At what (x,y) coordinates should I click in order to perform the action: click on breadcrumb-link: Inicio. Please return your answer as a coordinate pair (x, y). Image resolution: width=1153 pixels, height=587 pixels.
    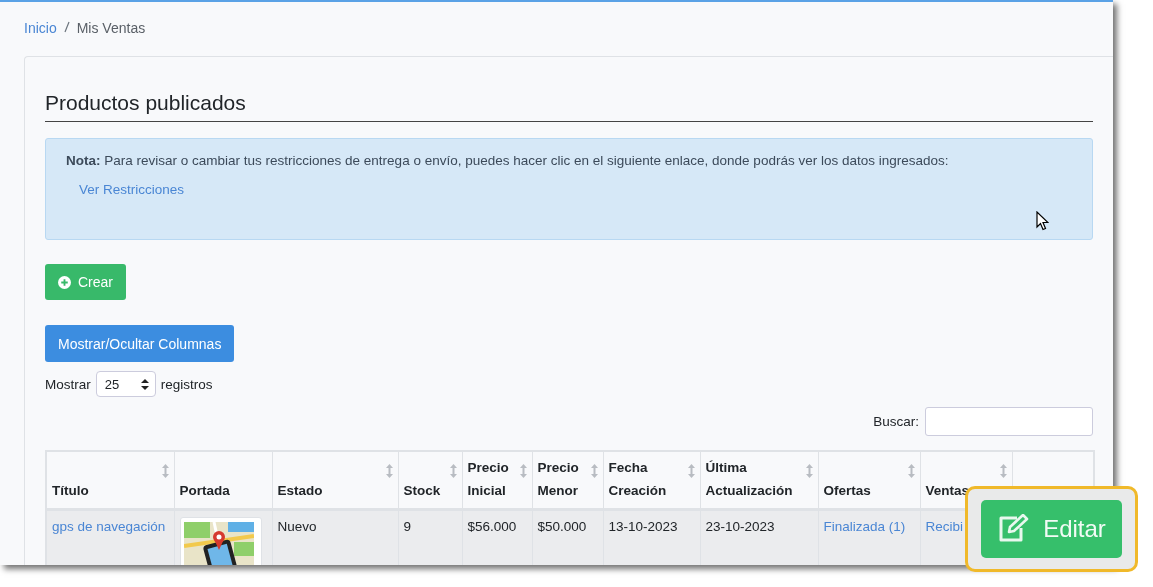
    Looking at the image, I should click on (40, 28).